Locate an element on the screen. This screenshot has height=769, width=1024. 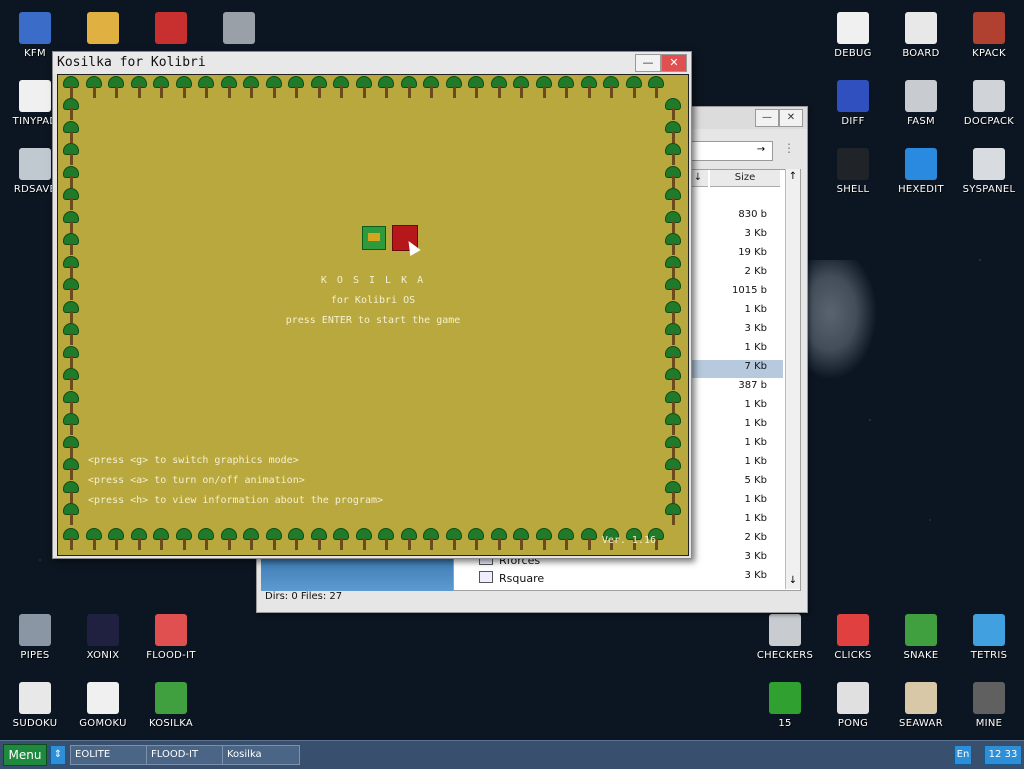
desktop-icon: KPACK is located at coordinates (989, 35).